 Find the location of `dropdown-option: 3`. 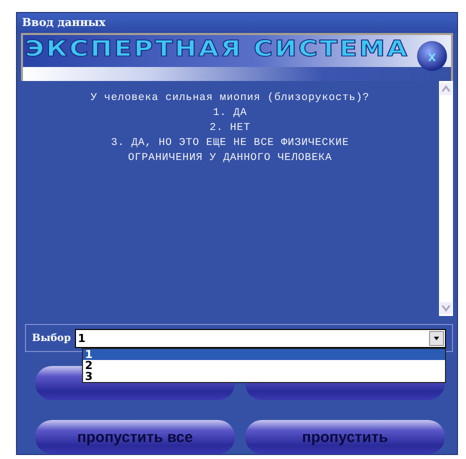

dropdown-option: 3 is located at coordinates (264, 376).